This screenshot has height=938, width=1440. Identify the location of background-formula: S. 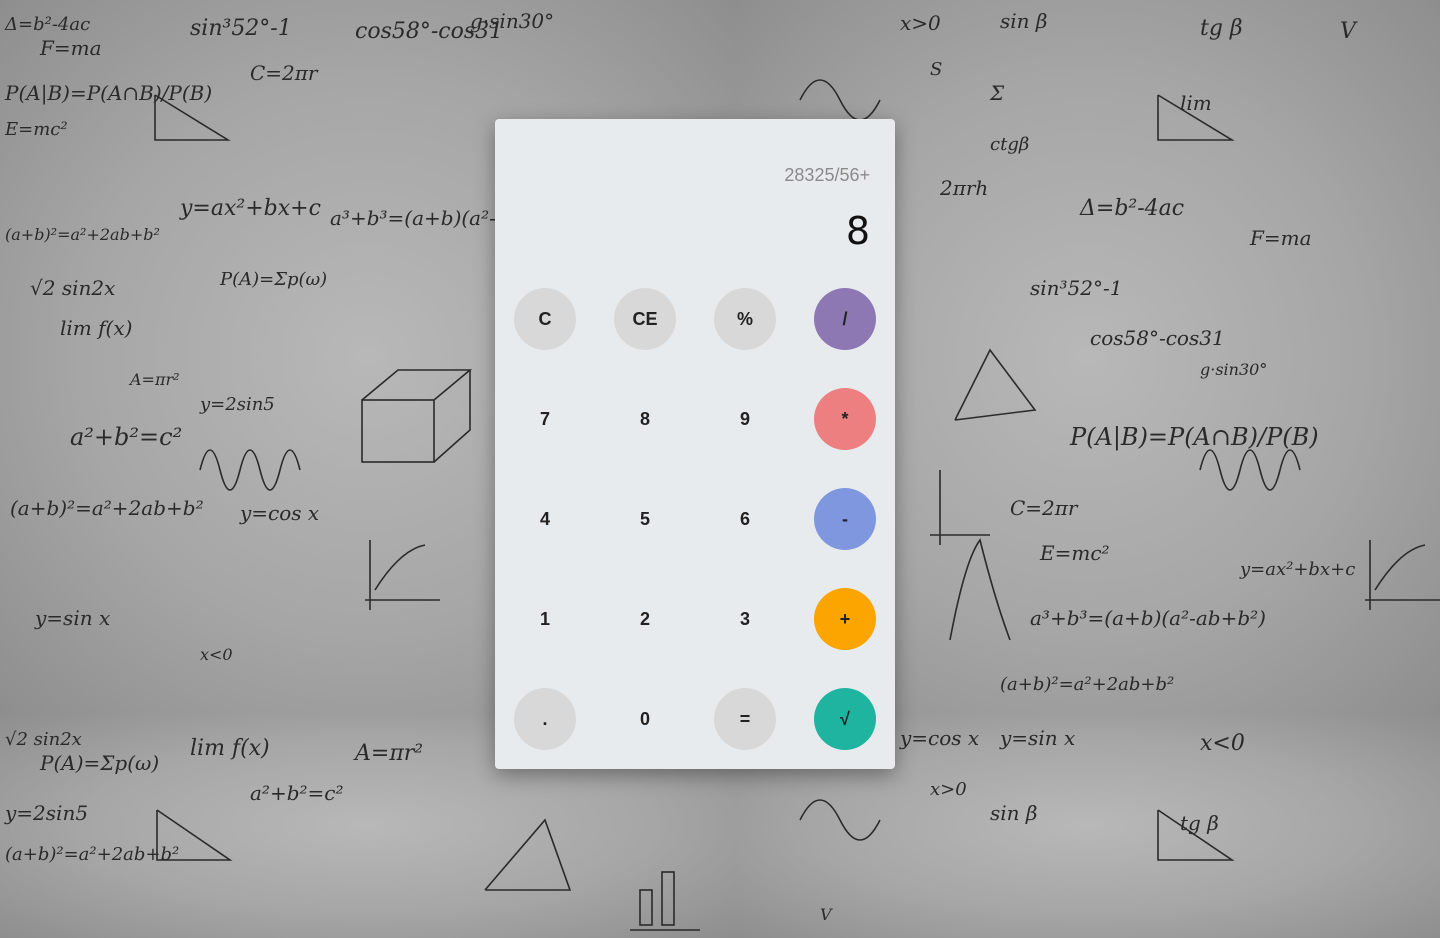
(936, 69).